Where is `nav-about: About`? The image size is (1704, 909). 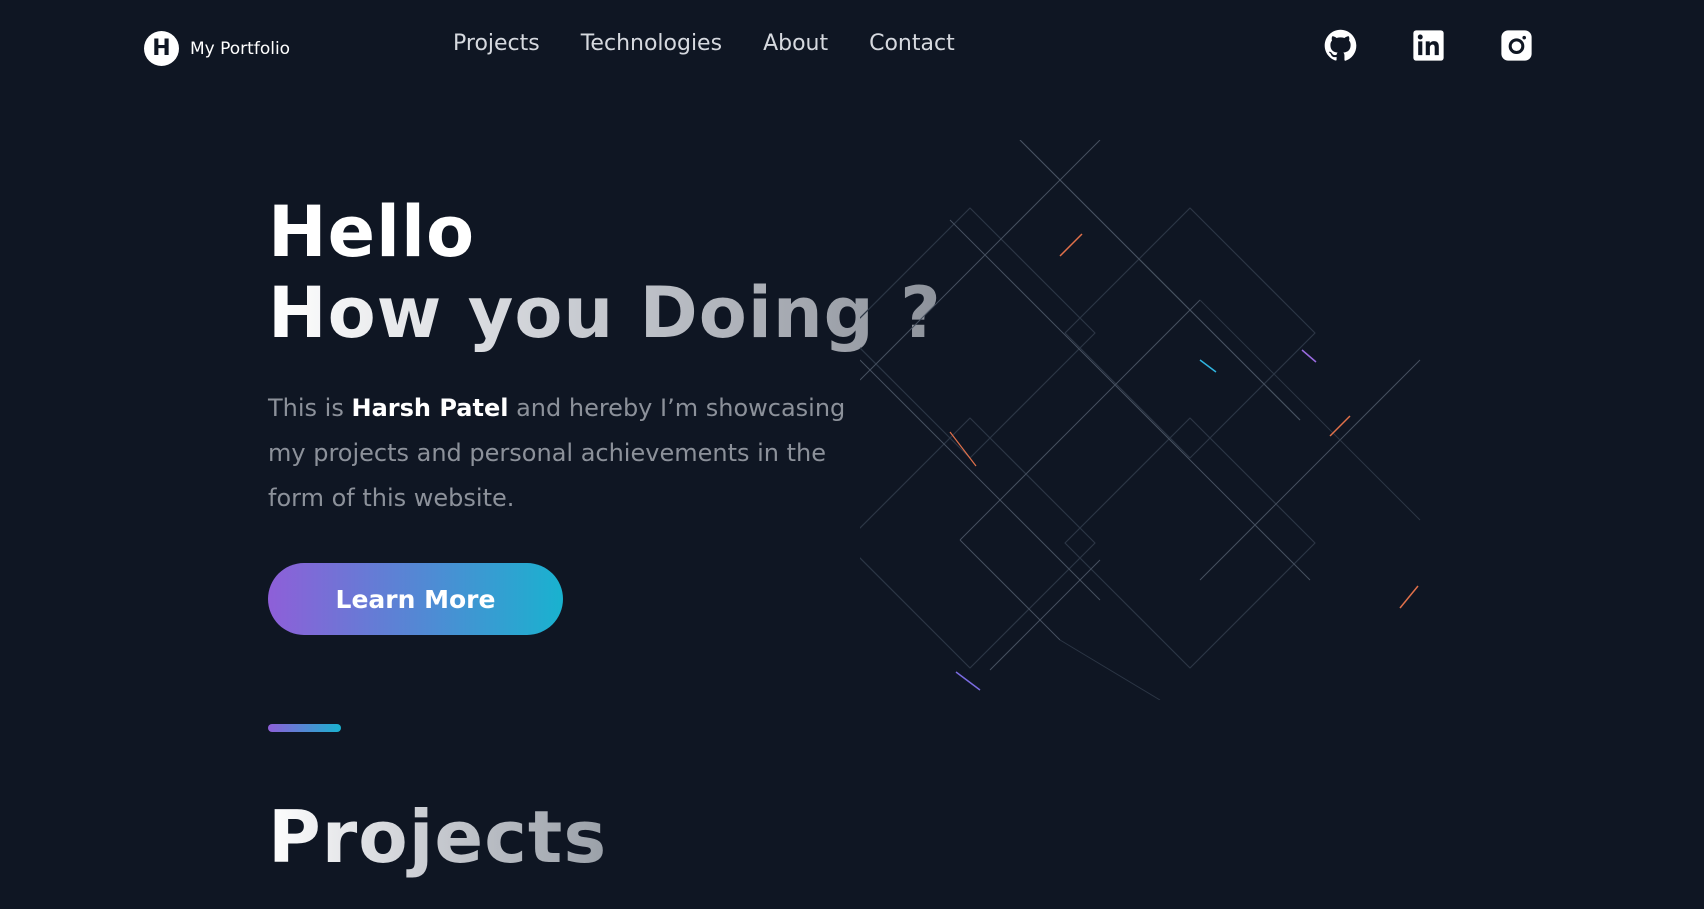
nav-about: About is located at coordinates (795, 43).